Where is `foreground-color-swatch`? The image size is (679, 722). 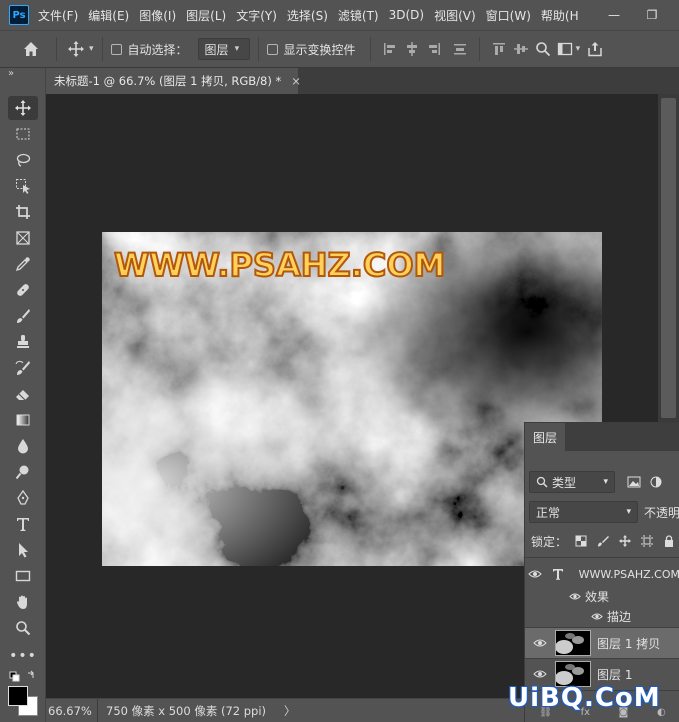
foreground-color-swatch is located at coordinates (18, 696).